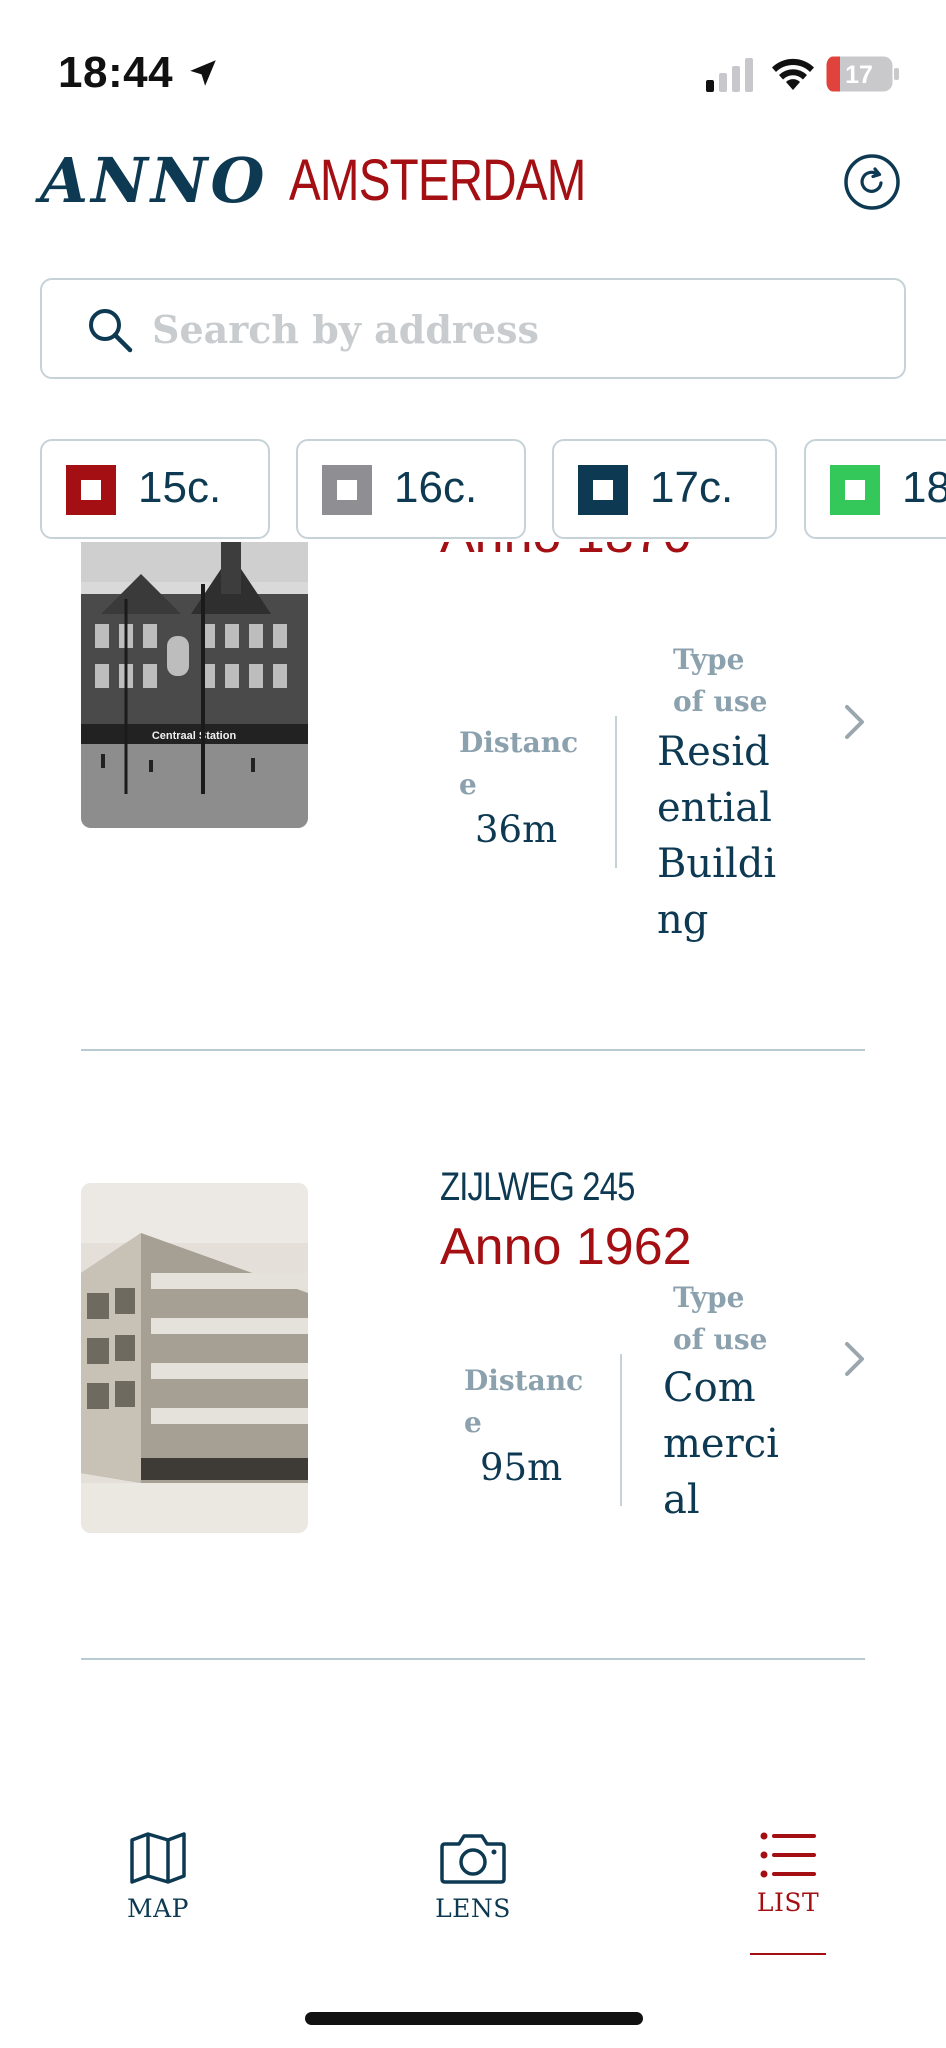  I want to click on battery-icon: 17, so click(862, 74).